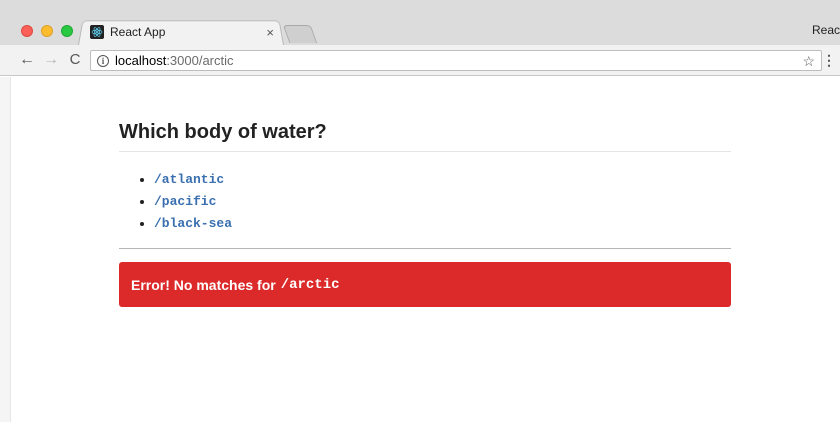  What do you see at coordinates (5, 249) in the screenshot?
I see `page-left-edge` at bounding box center [5, 249].